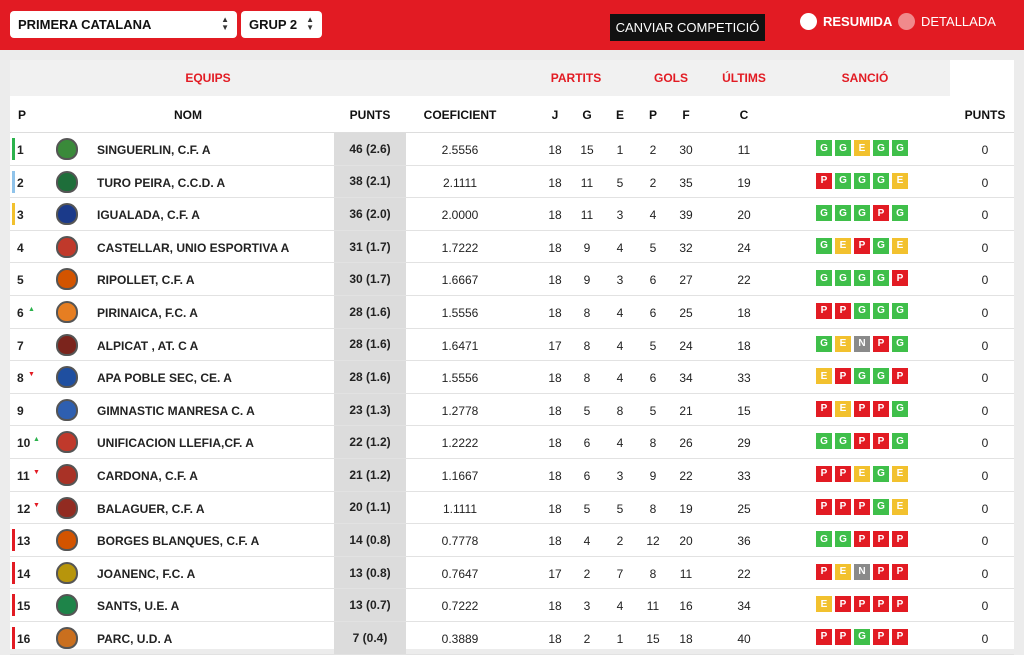 The width and height of the screenshot is (1024, 655). I want to click on team-name: SANTS, U.E. A, so click(138, 606).